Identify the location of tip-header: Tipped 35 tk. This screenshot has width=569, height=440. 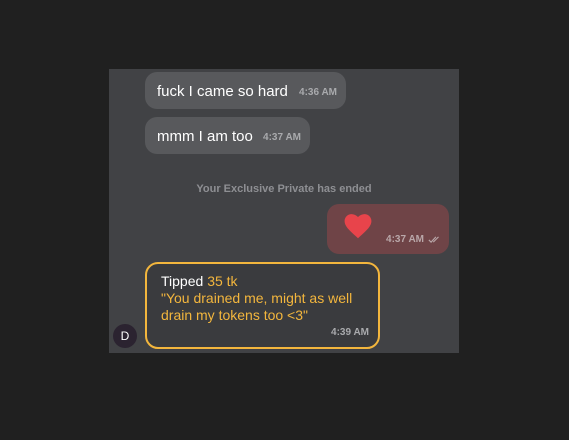
(199, 281).